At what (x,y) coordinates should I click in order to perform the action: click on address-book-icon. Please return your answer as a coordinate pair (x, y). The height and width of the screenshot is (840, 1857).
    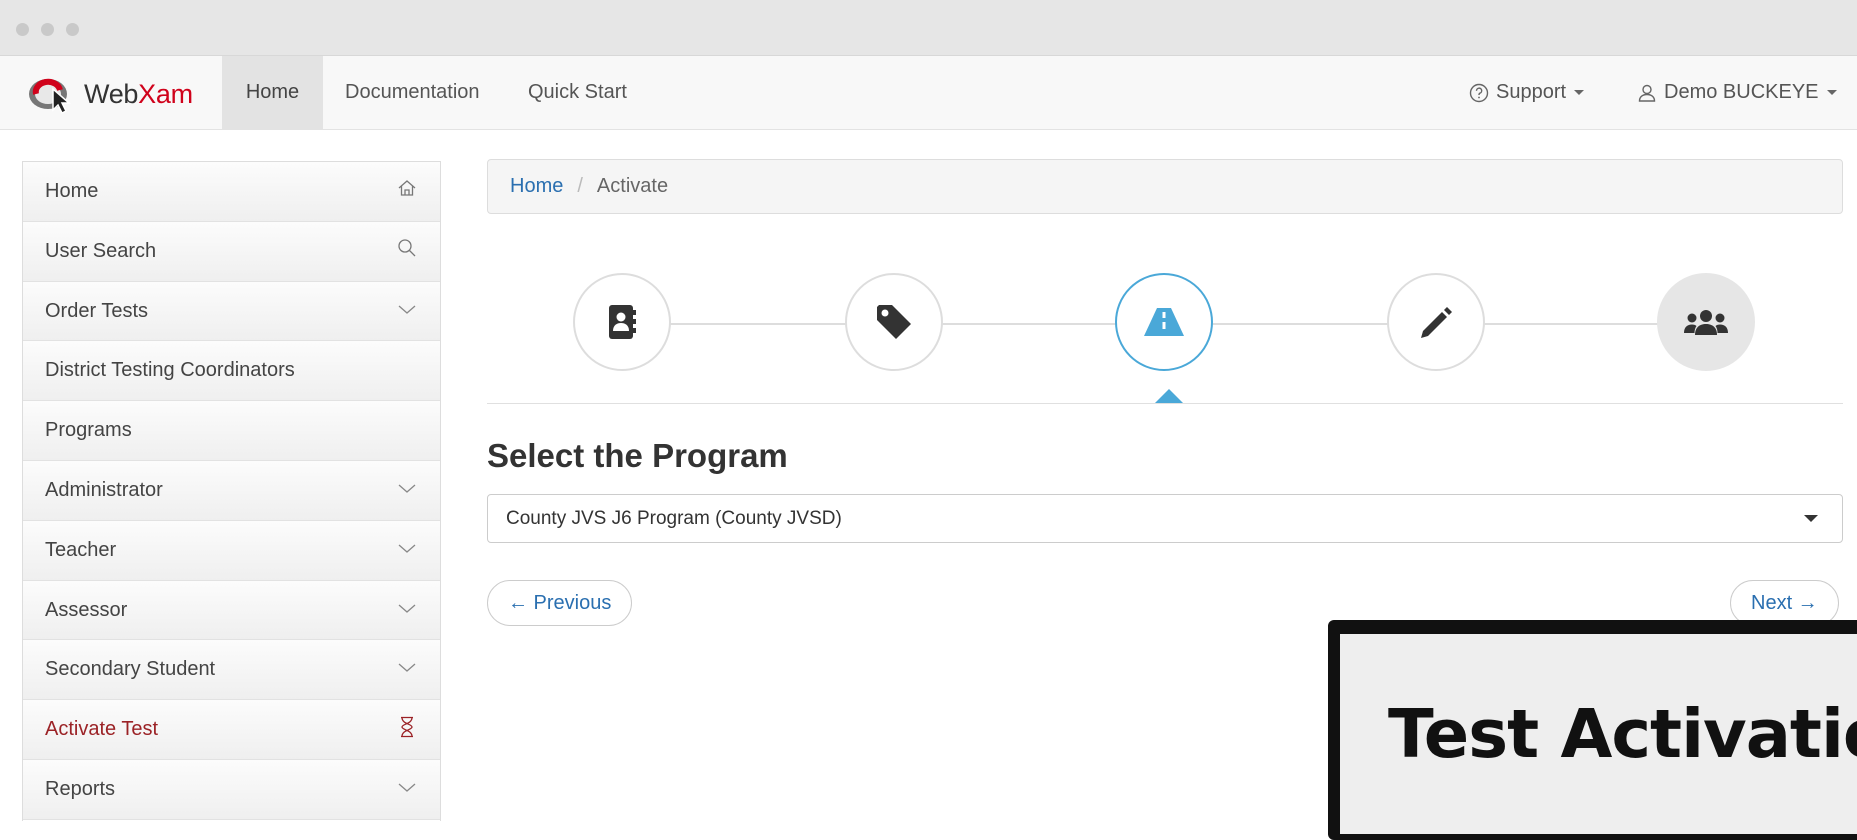
    Looking at the image, I should click on (622, 322).